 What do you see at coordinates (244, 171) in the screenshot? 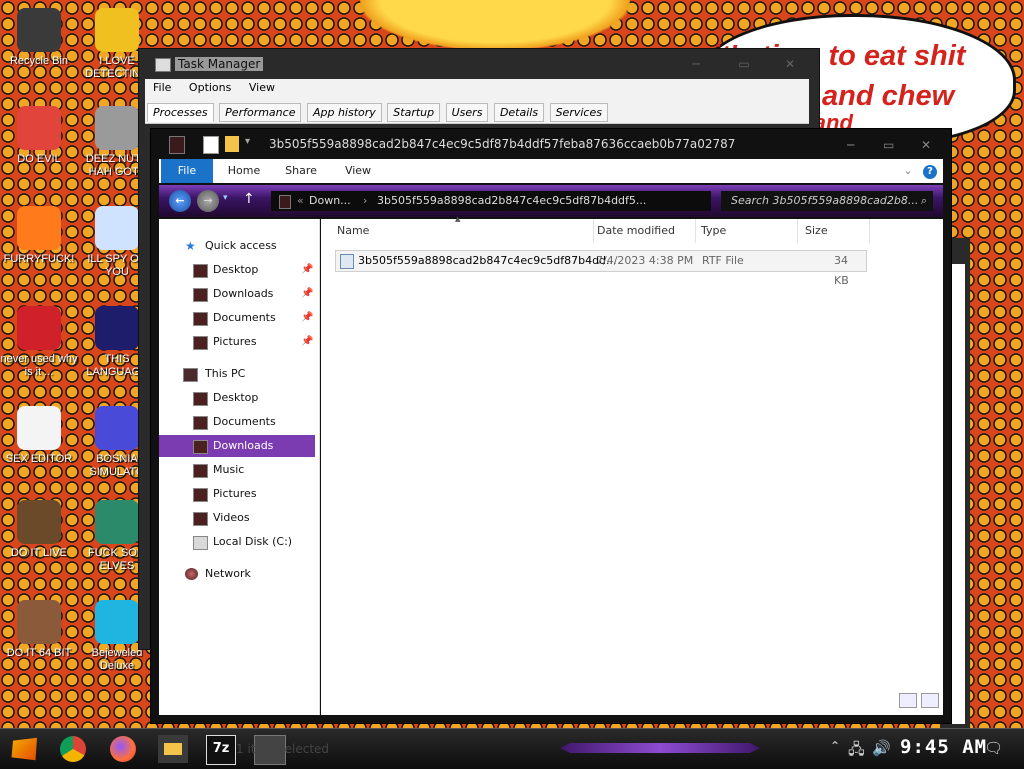
I see `tab-home: Home` at bounding box center [244, 171].